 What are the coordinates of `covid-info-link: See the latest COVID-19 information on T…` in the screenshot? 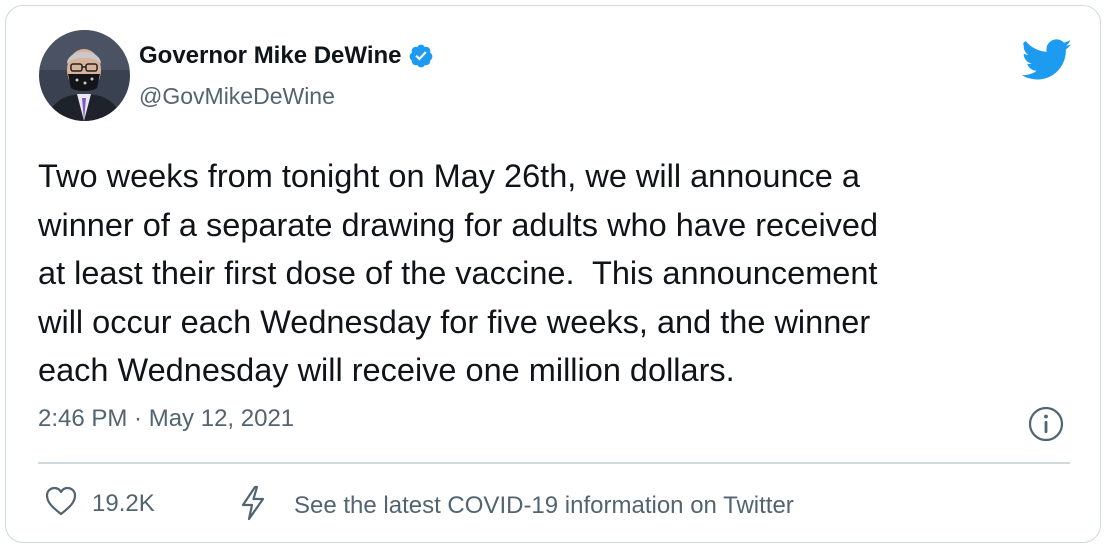 It's located at (516, 505).